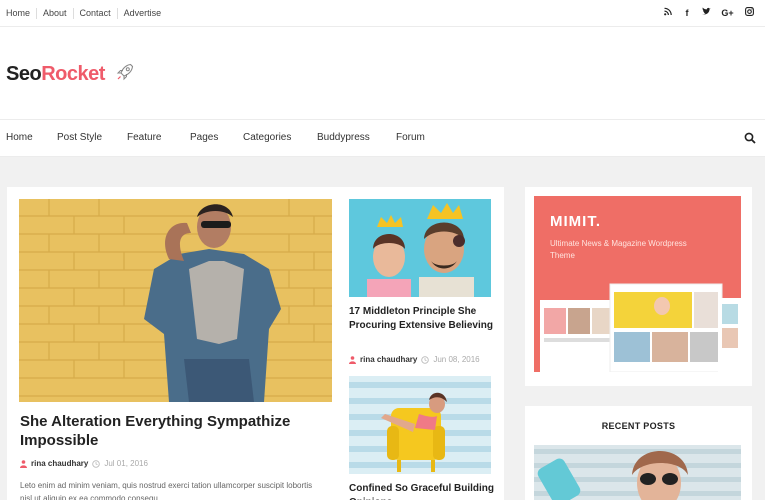 Image resolution: width=765 pixels, height=500 pixels. What do you see at coordinates (750, 138) in the screenshot?
I see `search-icon` at bounding box center [750, 138].